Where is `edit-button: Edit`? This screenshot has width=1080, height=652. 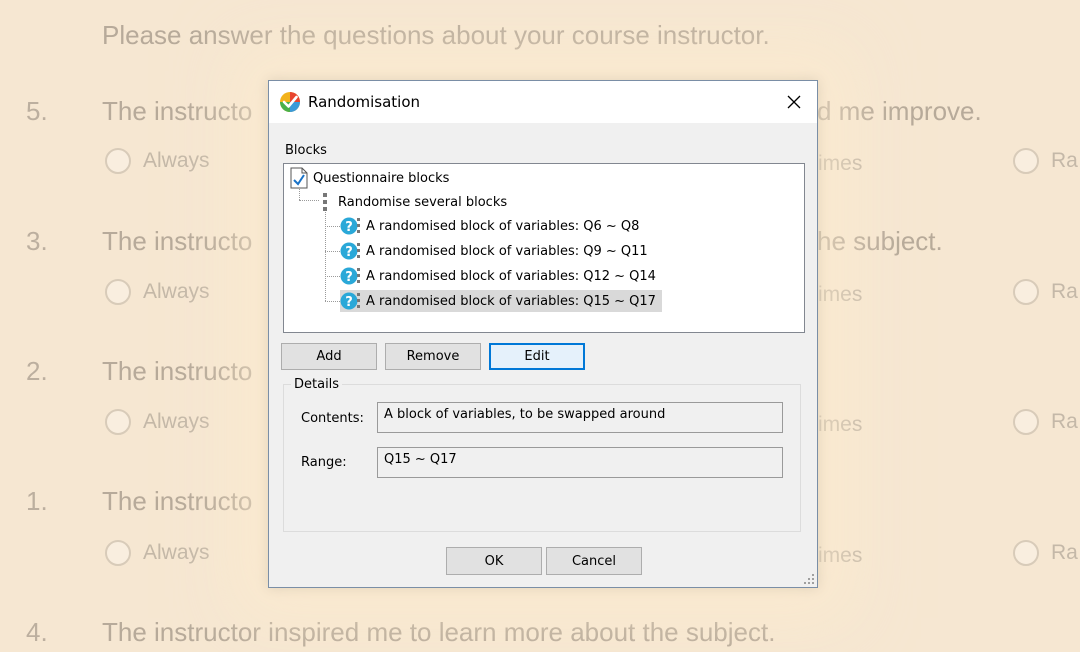
edit-button: Edit is located at coordinates (537, 356).